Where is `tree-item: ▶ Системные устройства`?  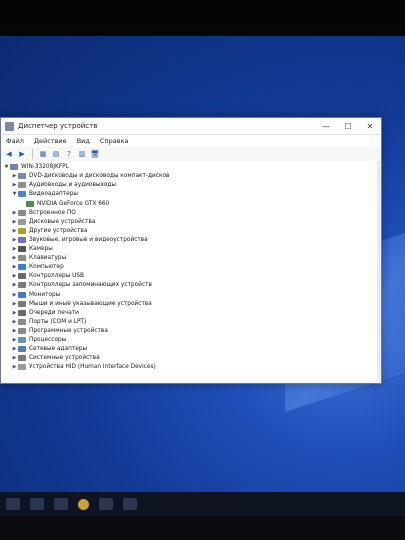
tree-item: ▶ Системные устройства is located at coordinates (55, 358).